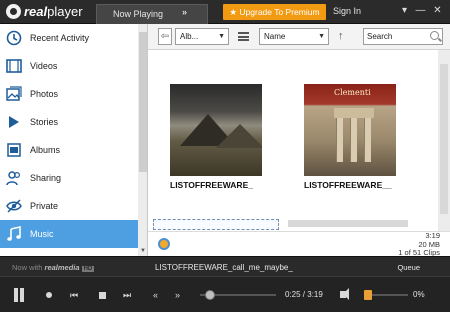 This screenshot has height=312, width=450. Describe the element at coordinates (165, 36) in the screenshot. I see `back-button: ⇦` at that location.